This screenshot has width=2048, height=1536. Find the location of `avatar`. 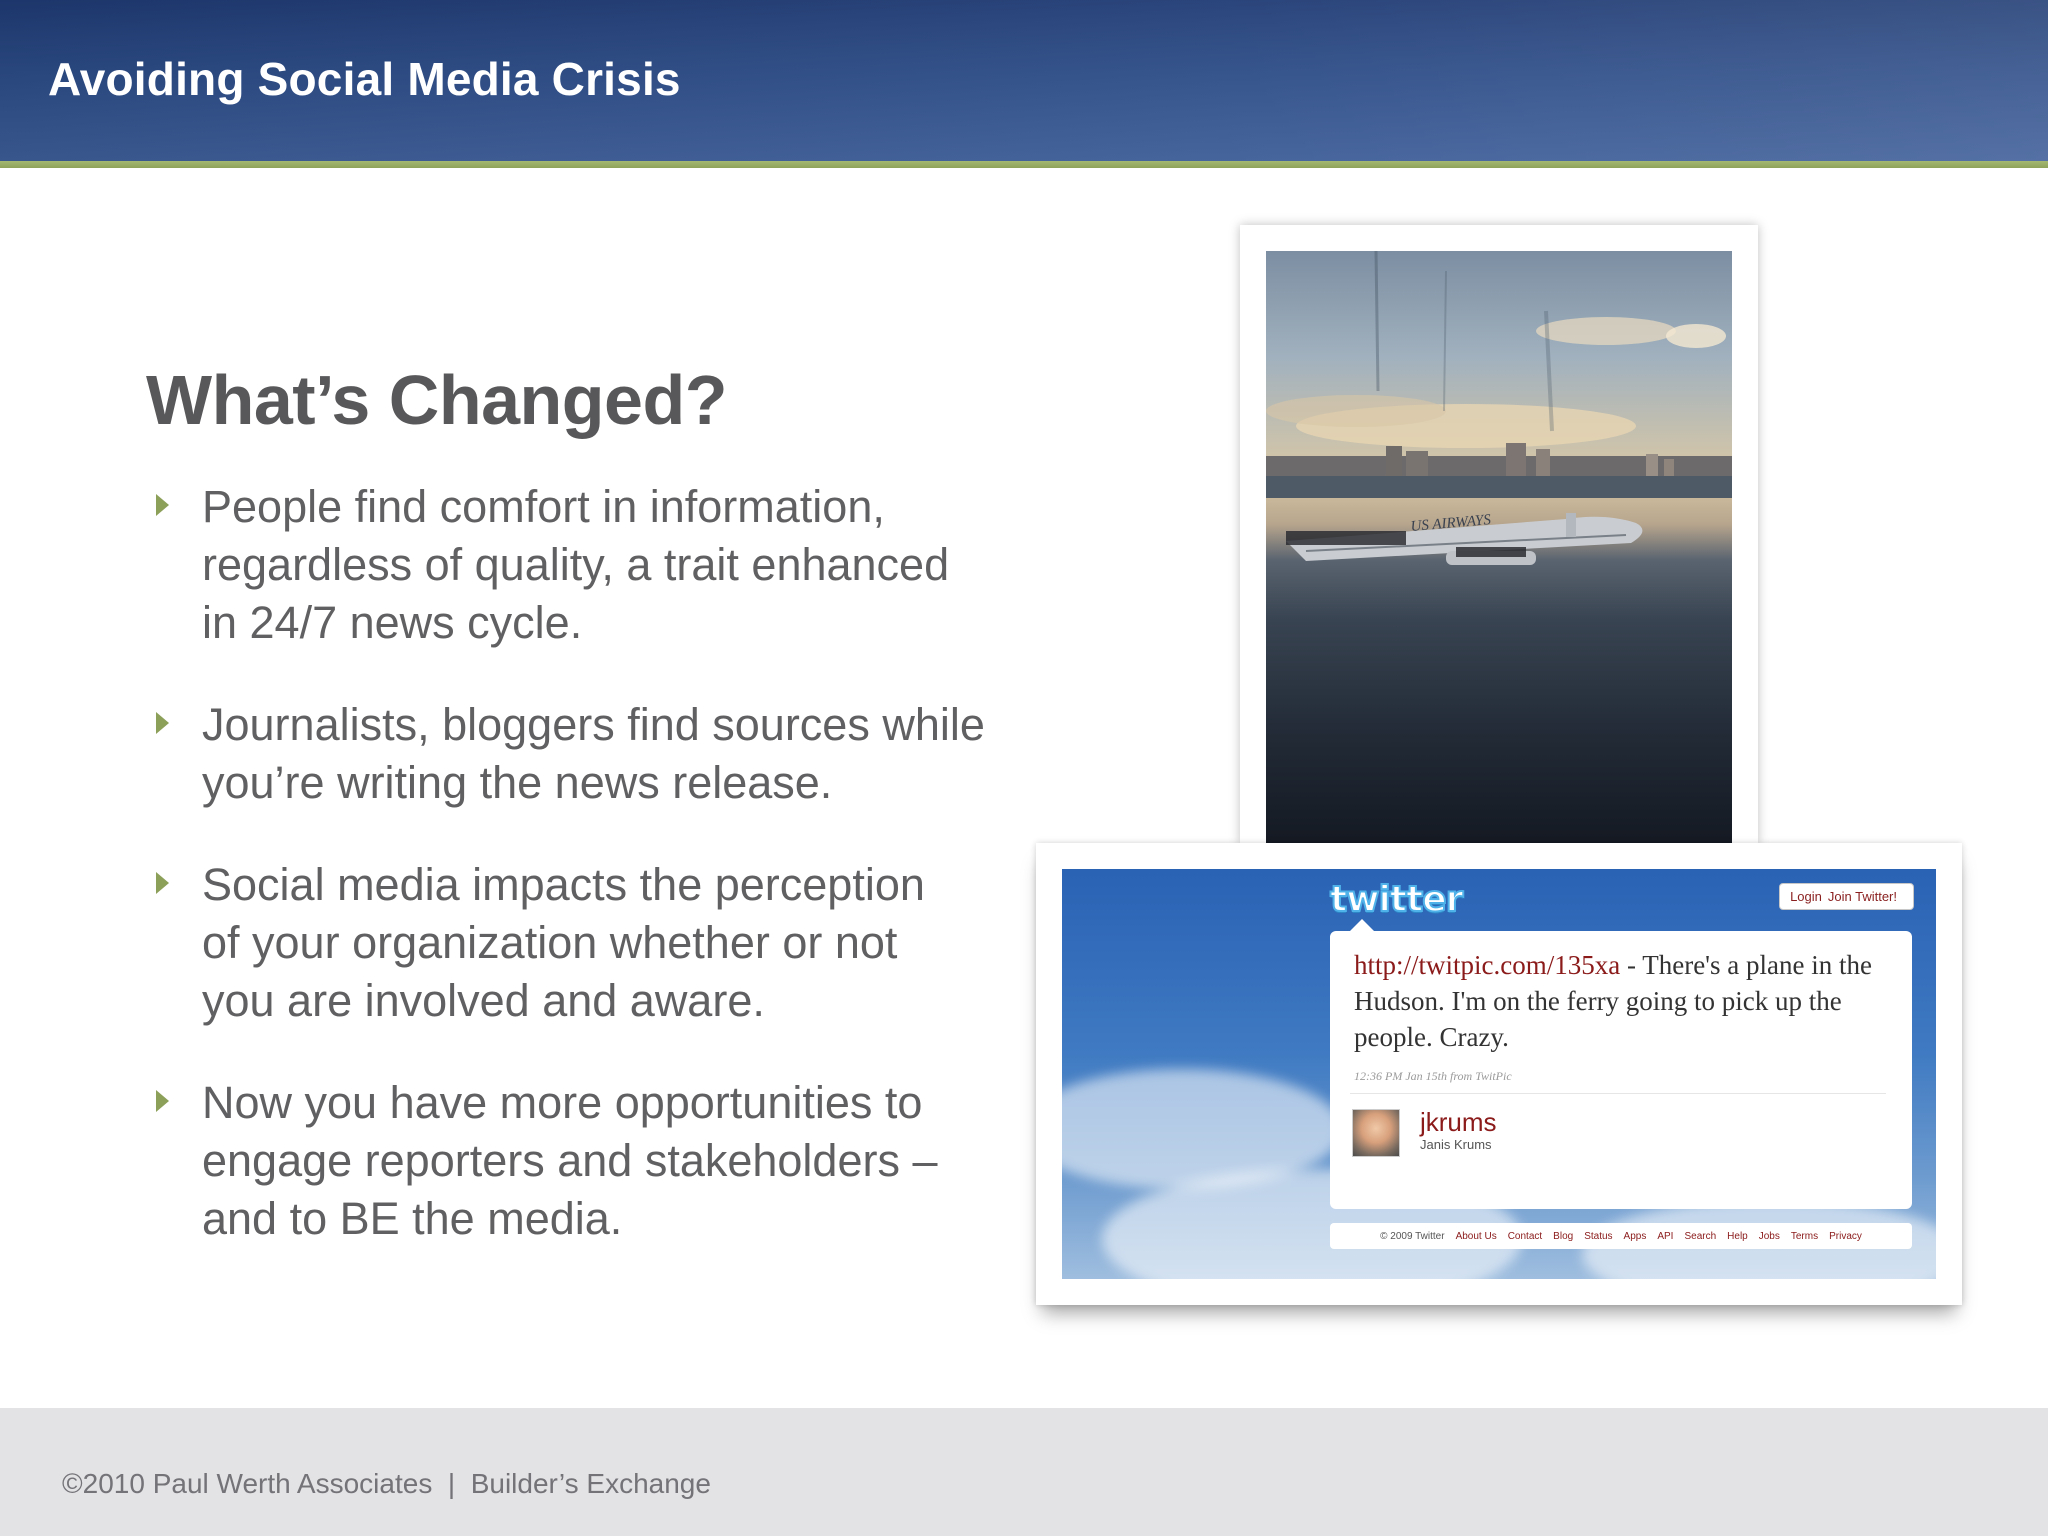

avatar is located at coordinates (1376, 1133).